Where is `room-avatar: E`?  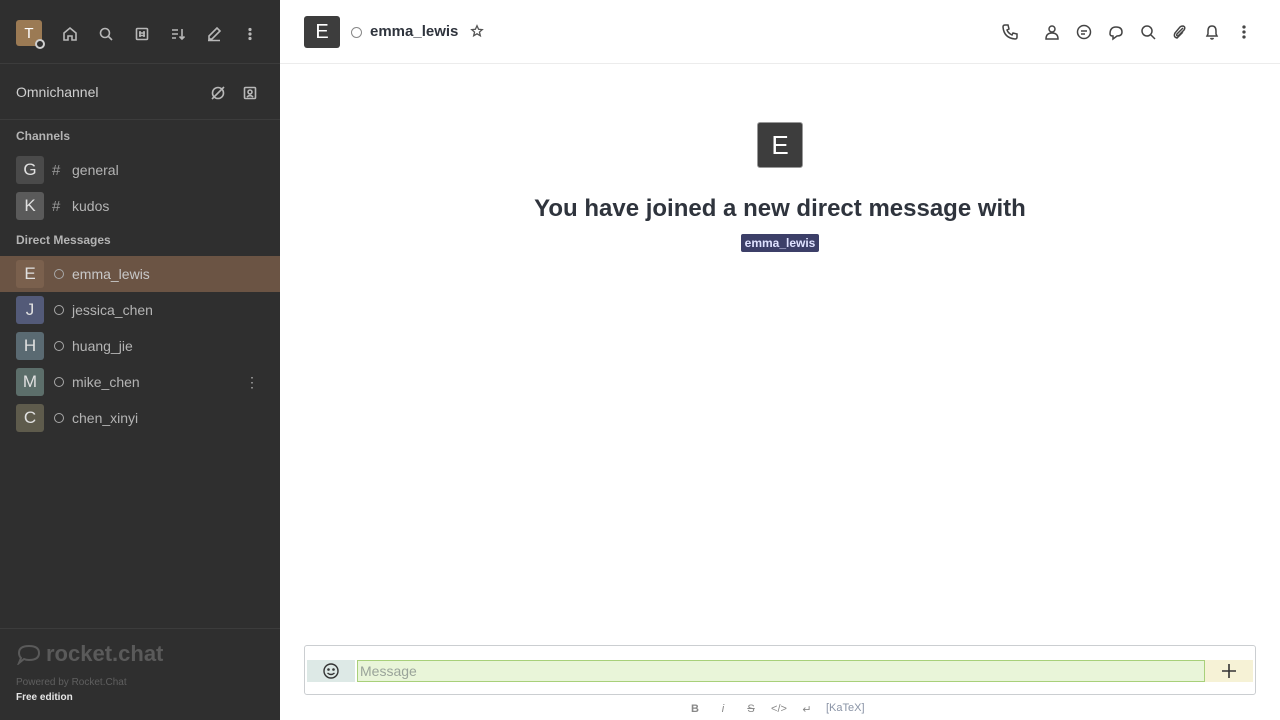
room-avatar: E is located at coordinates (30, 274).